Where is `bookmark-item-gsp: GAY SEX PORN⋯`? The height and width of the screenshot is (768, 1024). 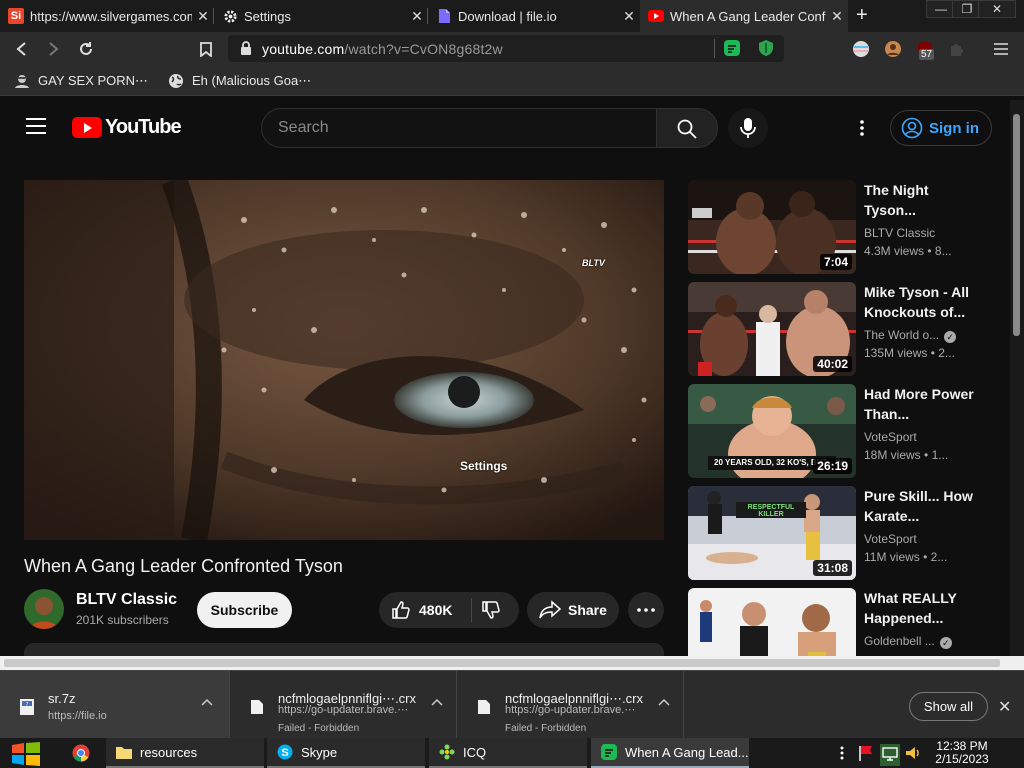 bookmark-item-gsp: GAY SEX PORN⋯ is located at coordinates (81, 81).